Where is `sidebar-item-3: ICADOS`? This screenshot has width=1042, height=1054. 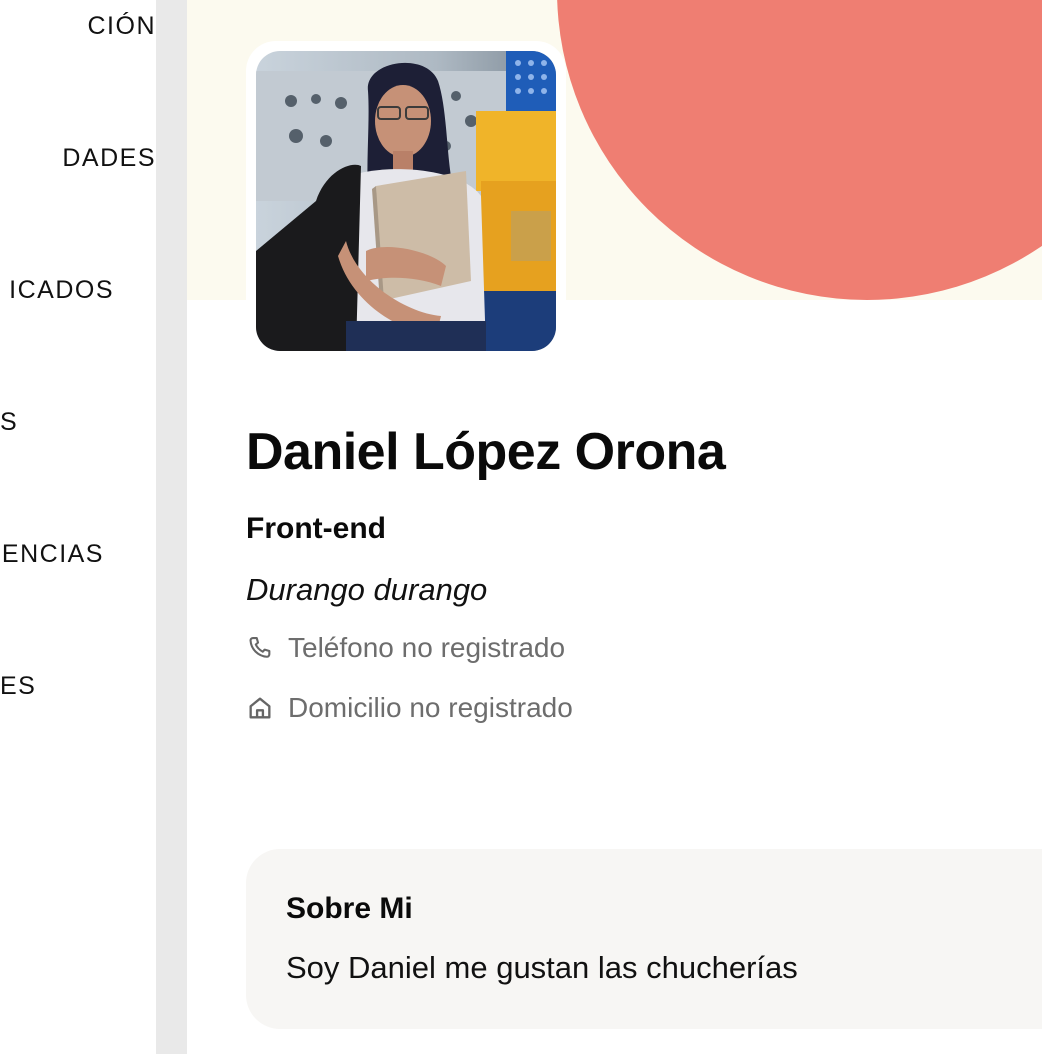 sidebar-item-3: ICADOS is located at coordinates (61, 290).